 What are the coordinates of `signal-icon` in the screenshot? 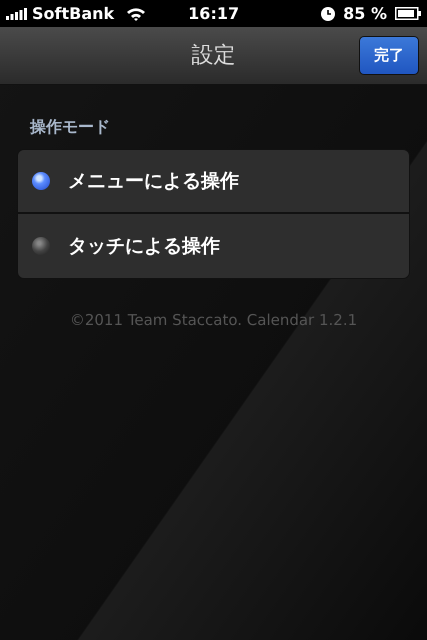 It's located at (17, 14).